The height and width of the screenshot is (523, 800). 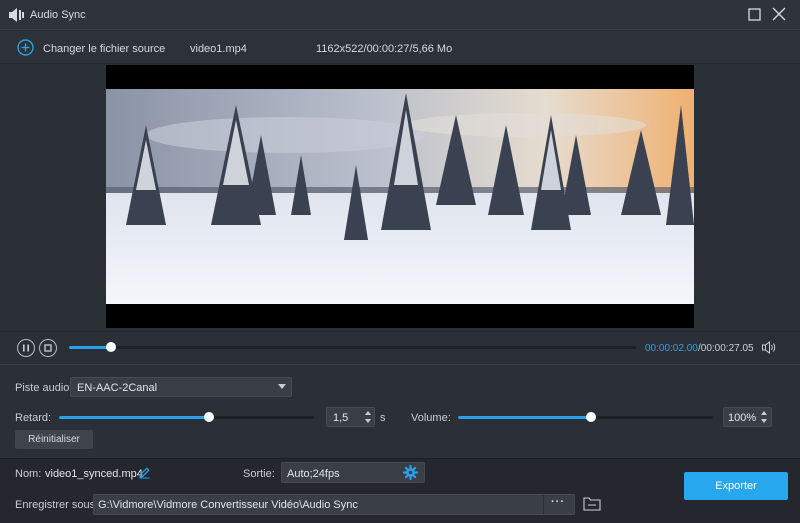 What do you see at coordinates (524, 417) in the screenshot?
I see `volume-slider-fill` at bounding box center [524, 417].